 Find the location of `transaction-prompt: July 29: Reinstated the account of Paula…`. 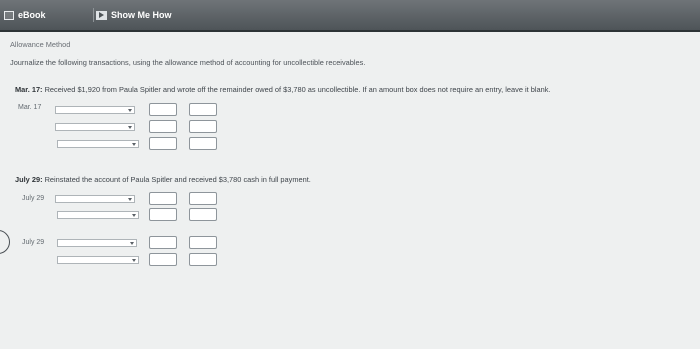

transaction-prompt: July 29: Reinstated the account of Paula… is located at coordinates (163, 179).